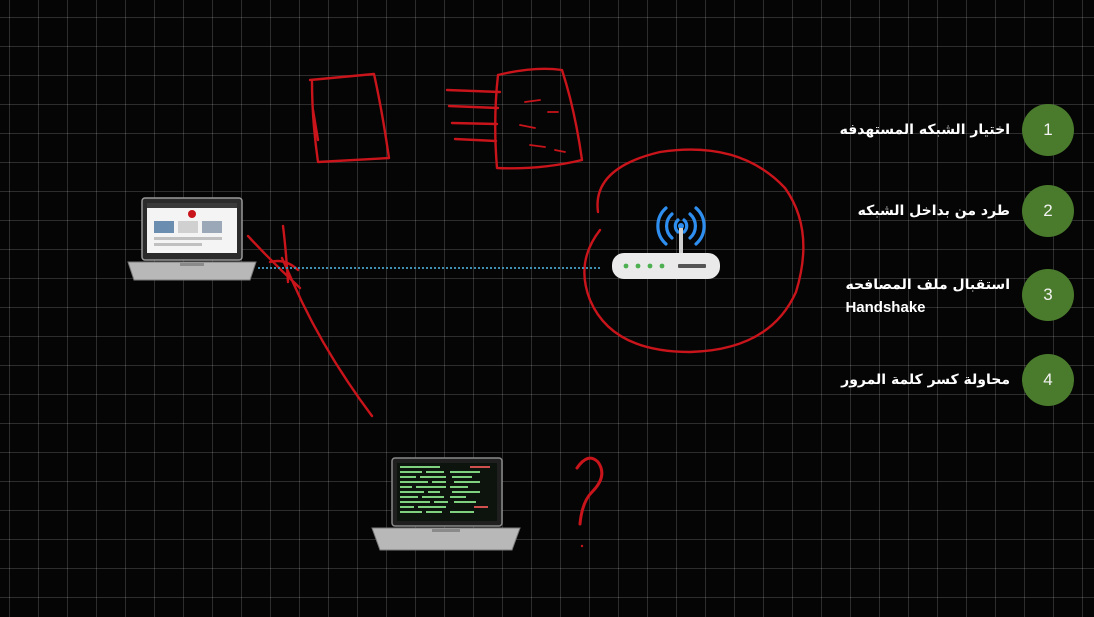  I want to click on sketch-box-right, so click(539, 118).